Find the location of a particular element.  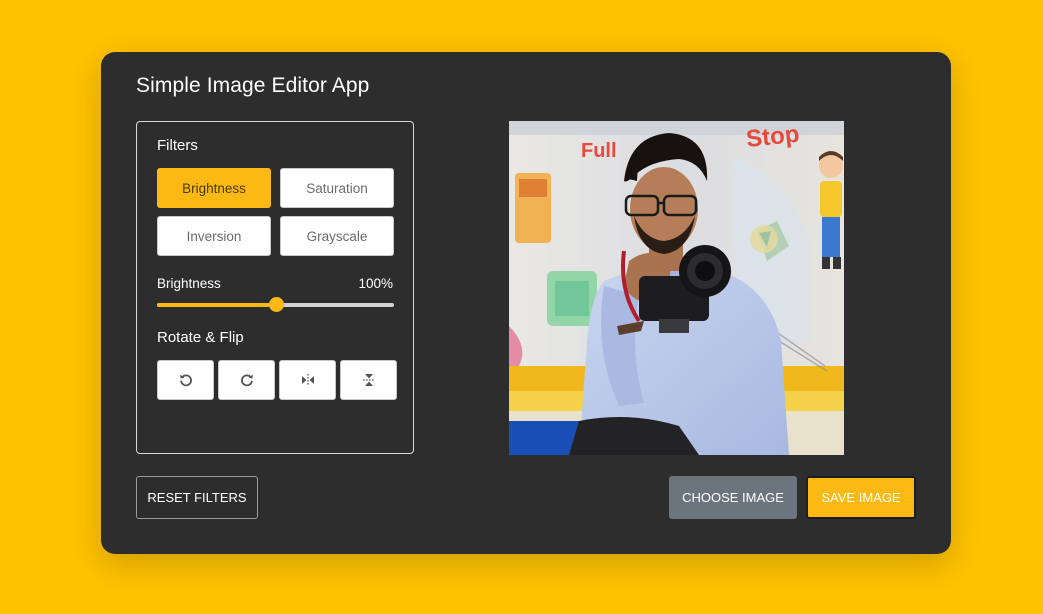

rotate-right-icon is located at coordinates (246, 380).